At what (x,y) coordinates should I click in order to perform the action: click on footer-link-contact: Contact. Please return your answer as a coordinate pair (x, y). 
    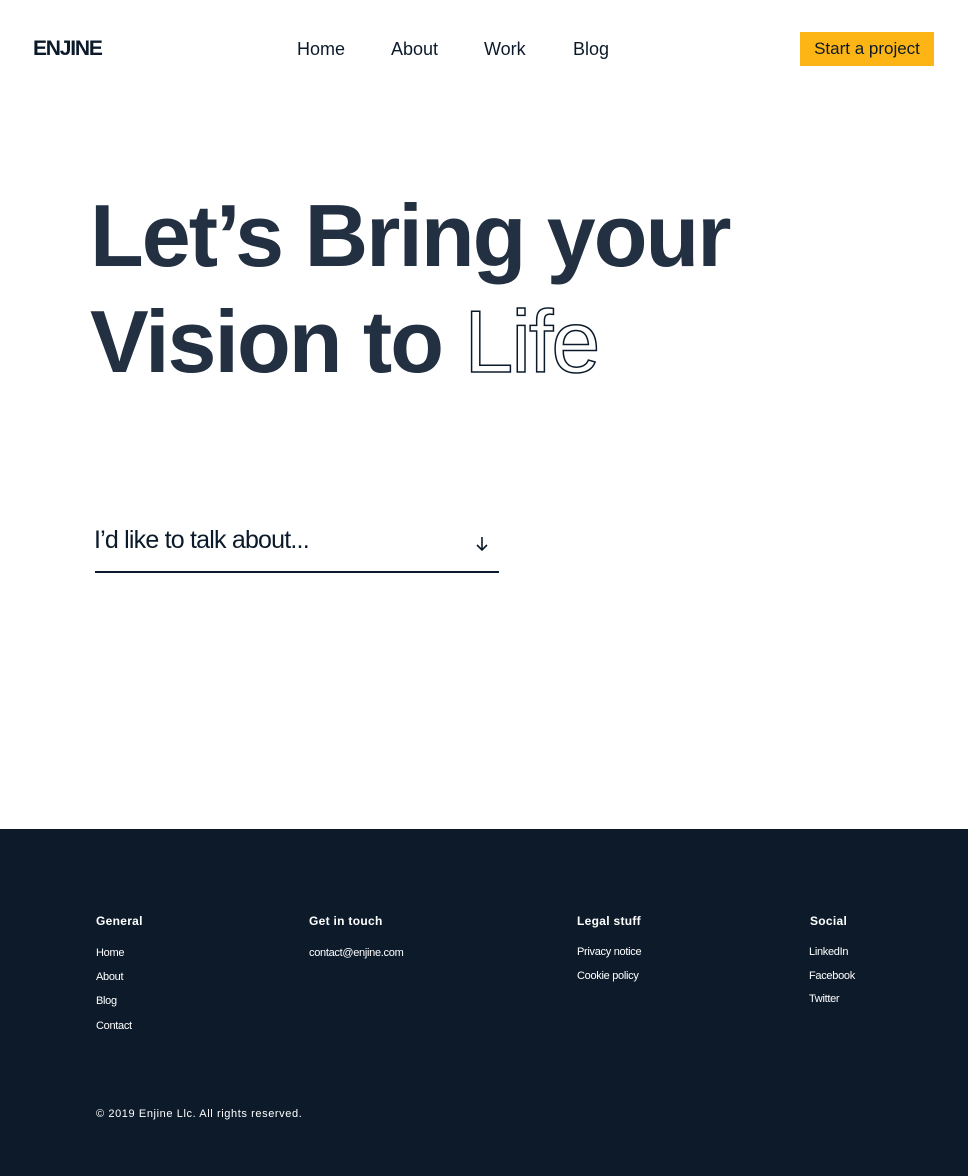
    Looking at the image, I should click on (114, 1026).